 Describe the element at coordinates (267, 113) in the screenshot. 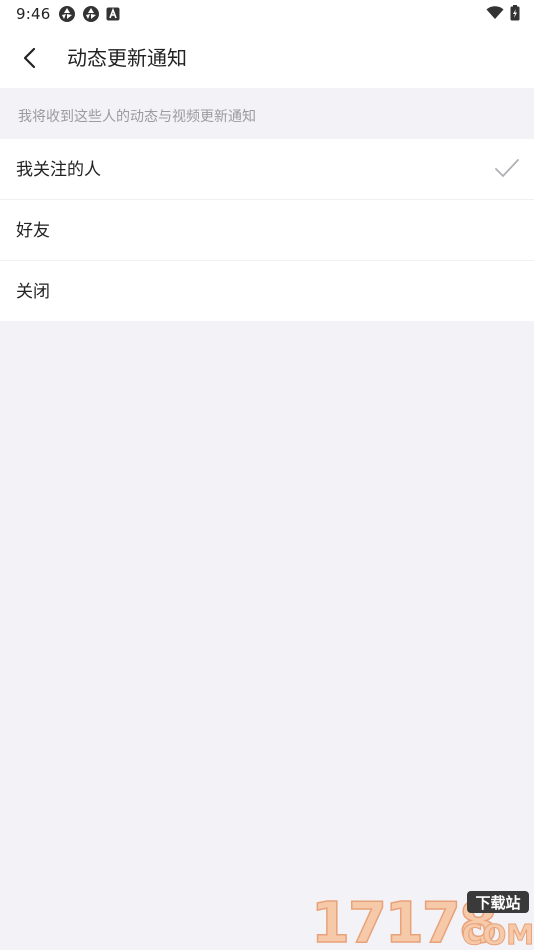

I see `section-hint: 我将收到这些人的动态与视频更新通知` at that location.